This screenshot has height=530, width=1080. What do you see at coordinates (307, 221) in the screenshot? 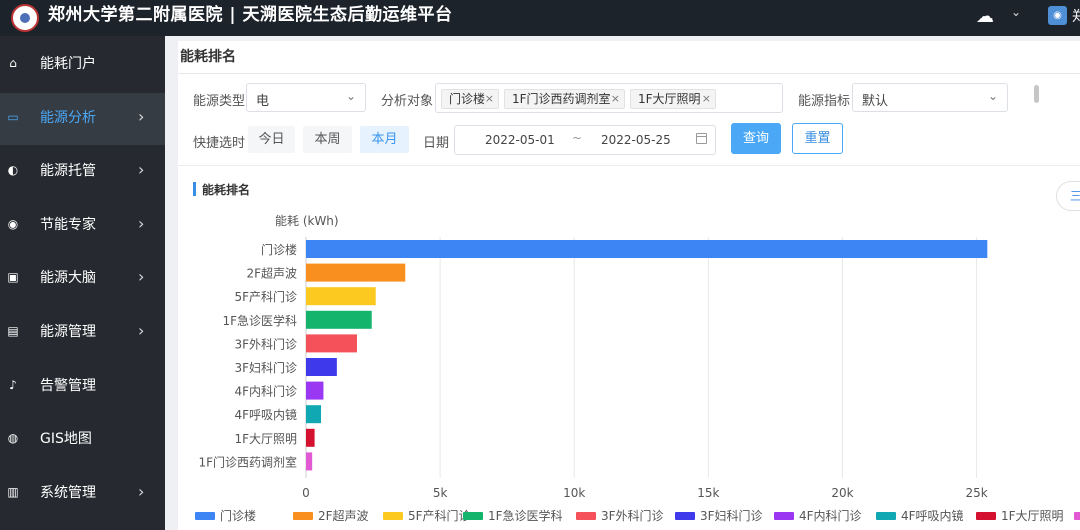
I see `y-axis-label: 能耗 (kWh)` at bounding box center [307, 221].